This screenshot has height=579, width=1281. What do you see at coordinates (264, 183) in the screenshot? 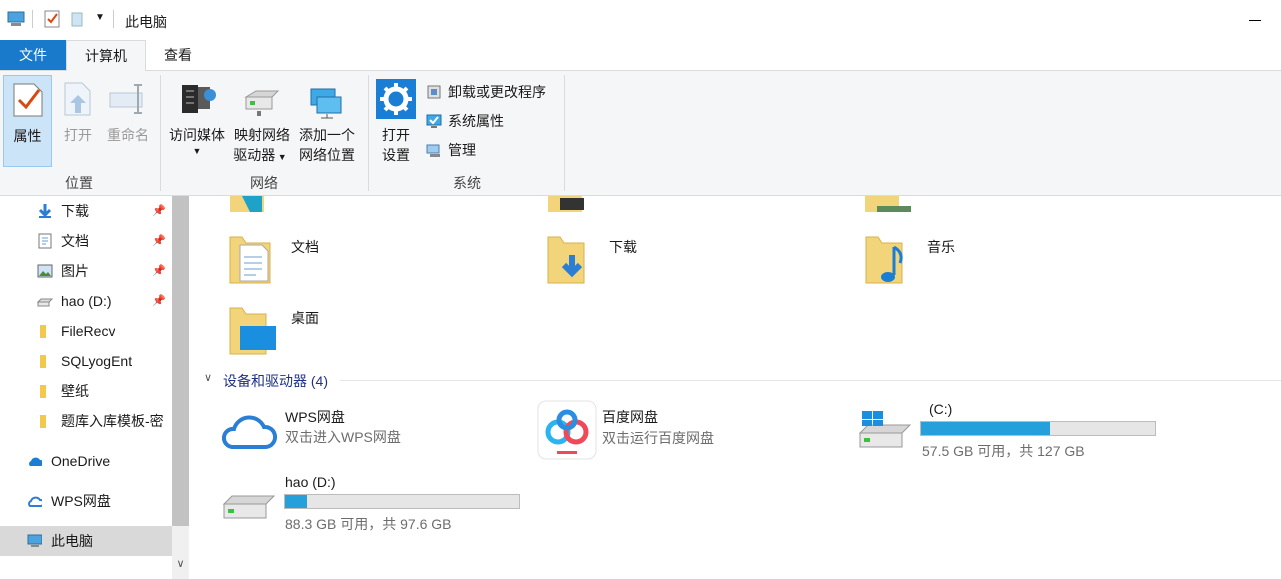
I see `group-label-network: 网络` at bounding box center [264, 183].